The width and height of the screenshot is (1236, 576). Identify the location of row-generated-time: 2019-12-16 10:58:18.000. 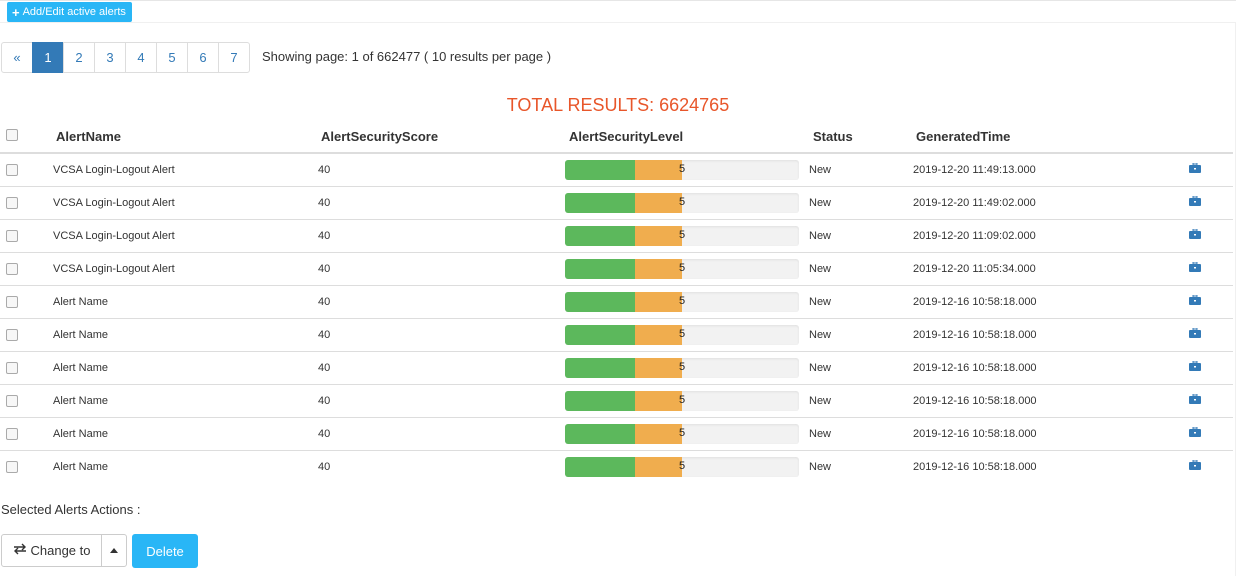
(1048, 367).